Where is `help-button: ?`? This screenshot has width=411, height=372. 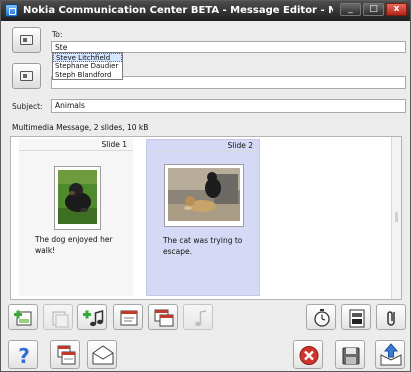
help-button: ? is located at coordinates (23, 354).